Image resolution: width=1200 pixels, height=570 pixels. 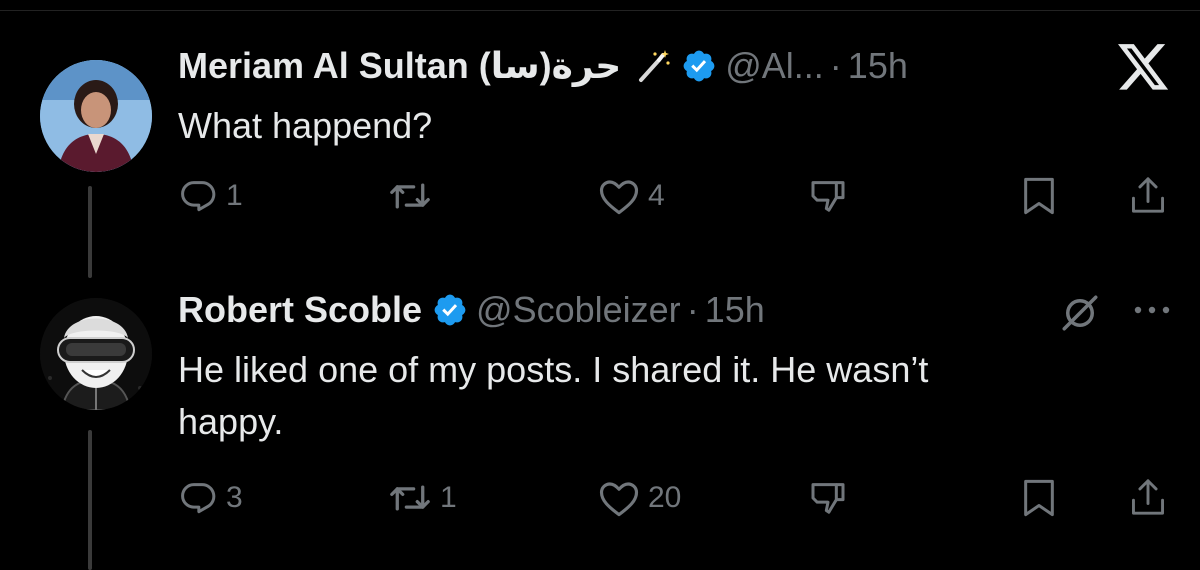 I want to click on like-button: 4, so click(x=631, y=196).